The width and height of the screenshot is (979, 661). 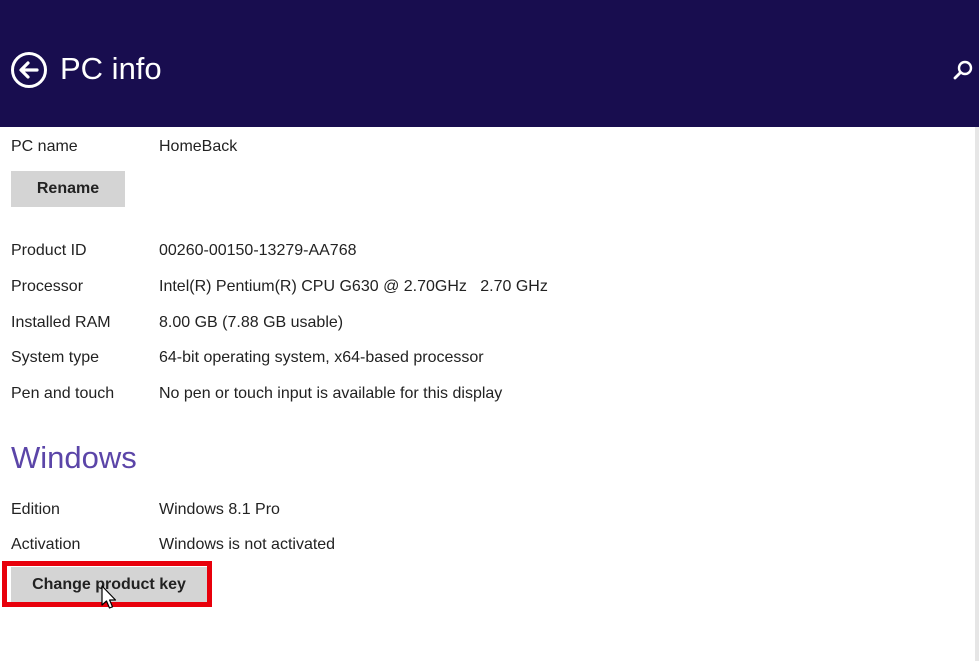 What do you see at coordinates (49, 250) in the screenshot?
I see `product-id-label: Product ID` at bounding box center [49, 250].